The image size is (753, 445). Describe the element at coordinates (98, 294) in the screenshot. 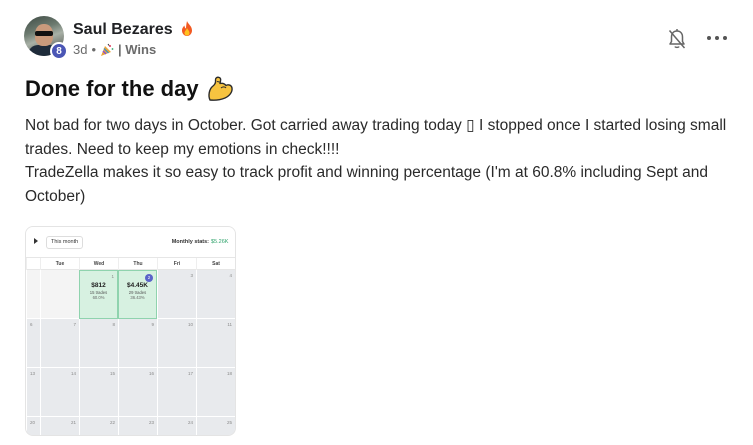

I see `calendar-day-cell: 1 $812 15 trades 60.0%` at that location.